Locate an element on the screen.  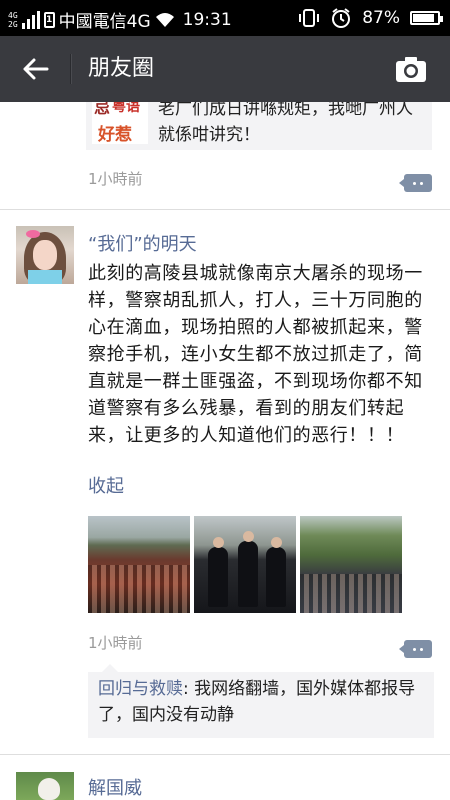
vibrate-icon is located at coordinates (309, 18).